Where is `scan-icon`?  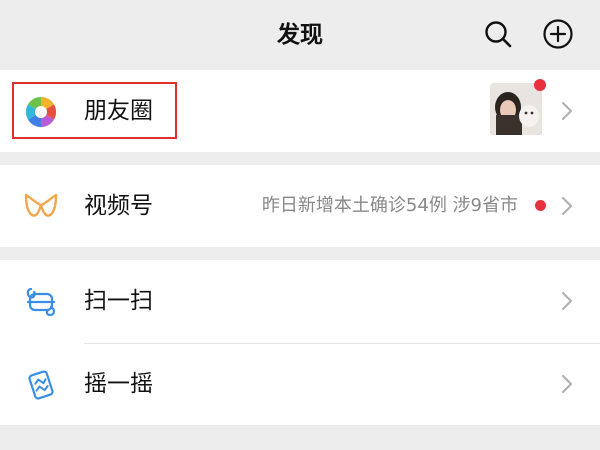
scan-icon is located at coordinates (41, 302).